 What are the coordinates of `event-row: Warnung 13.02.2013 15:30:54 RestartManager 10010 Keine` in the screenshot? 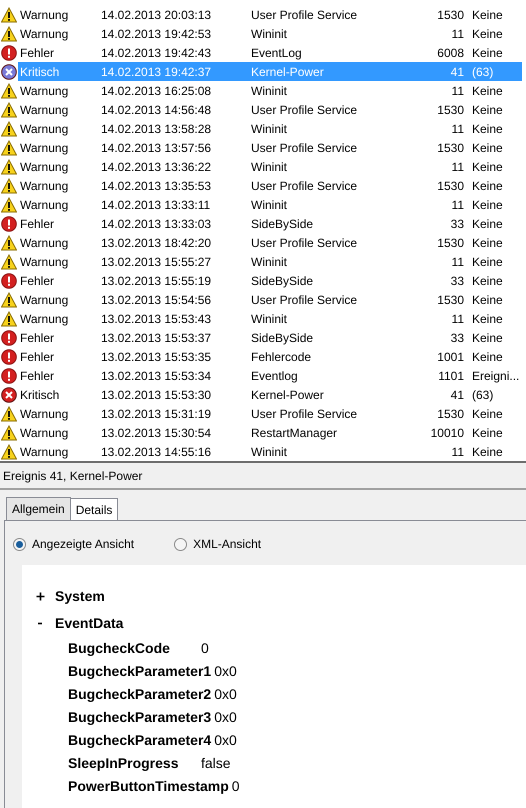 It's located at (270, 432).